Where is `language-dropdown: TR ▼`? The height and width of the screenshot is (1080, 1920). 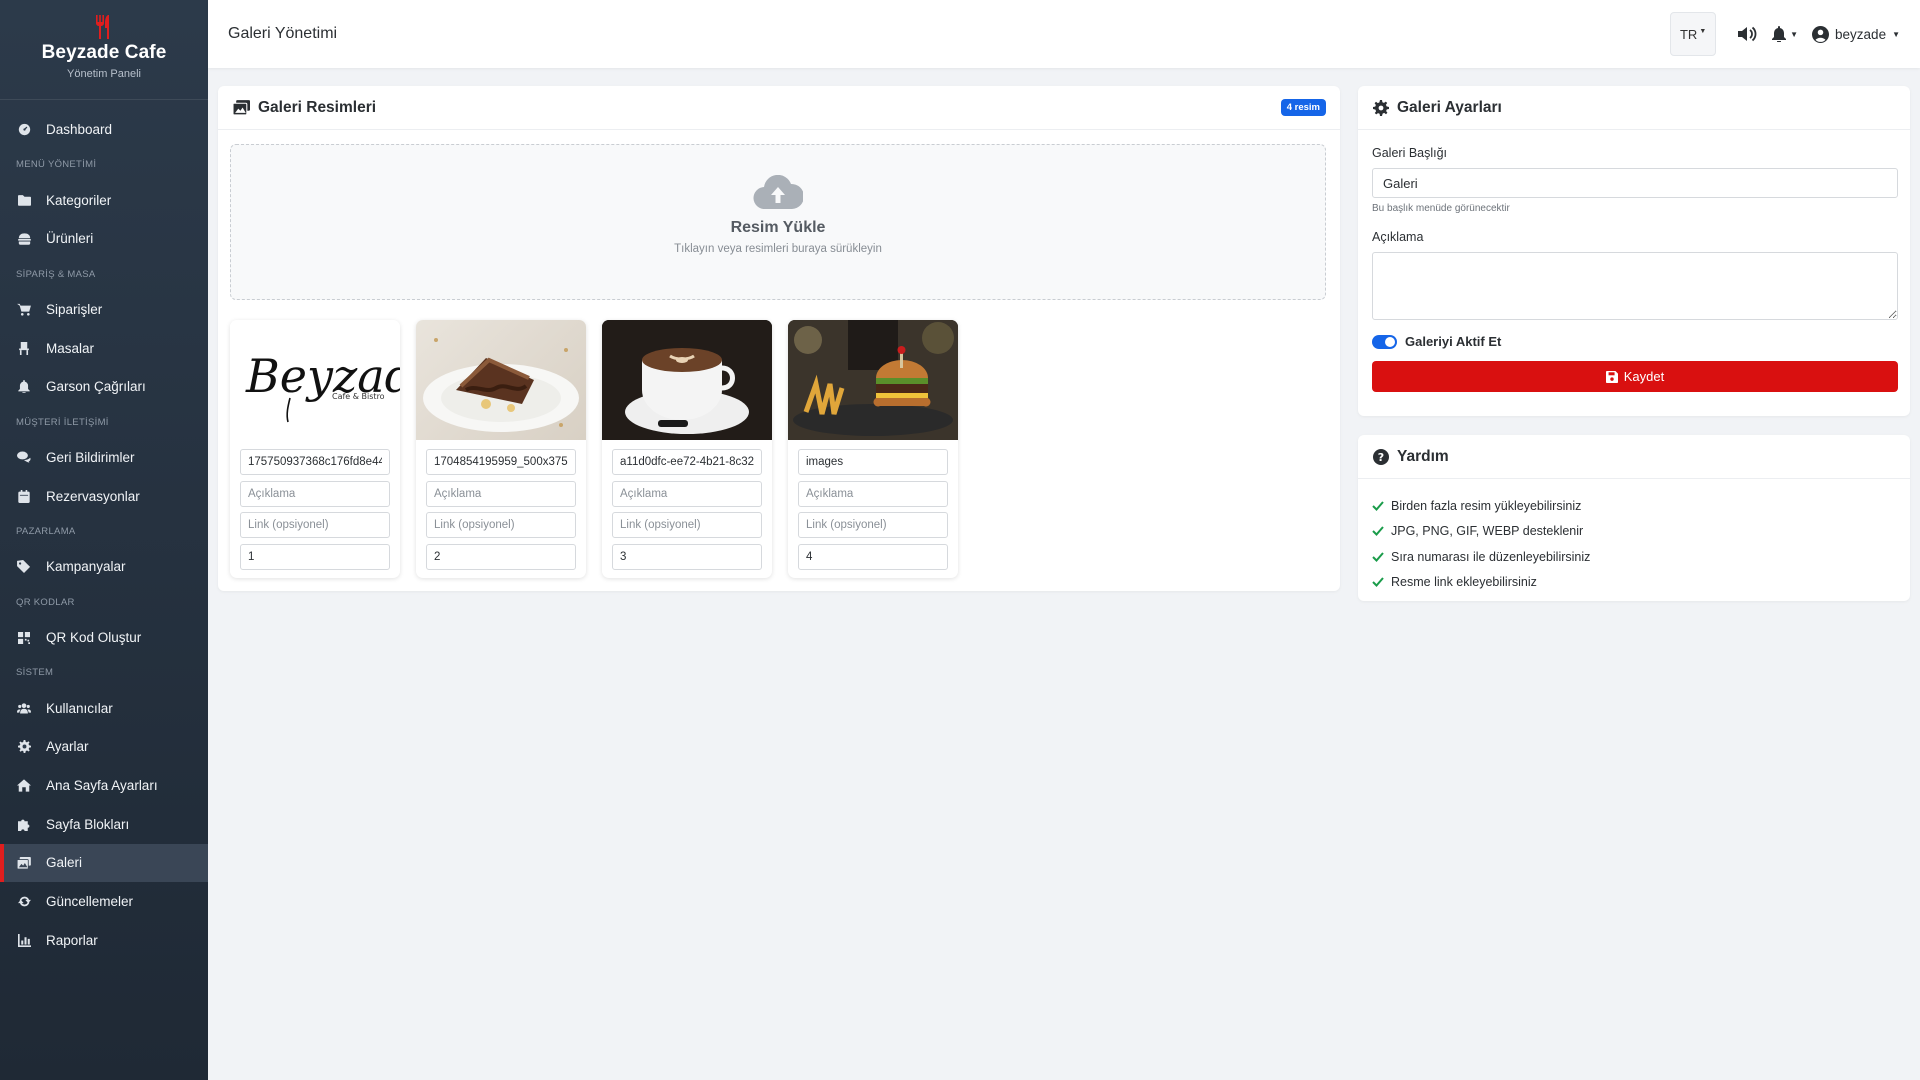
language-dropdown: TR ▼ is located at coordinates (1693, 34).